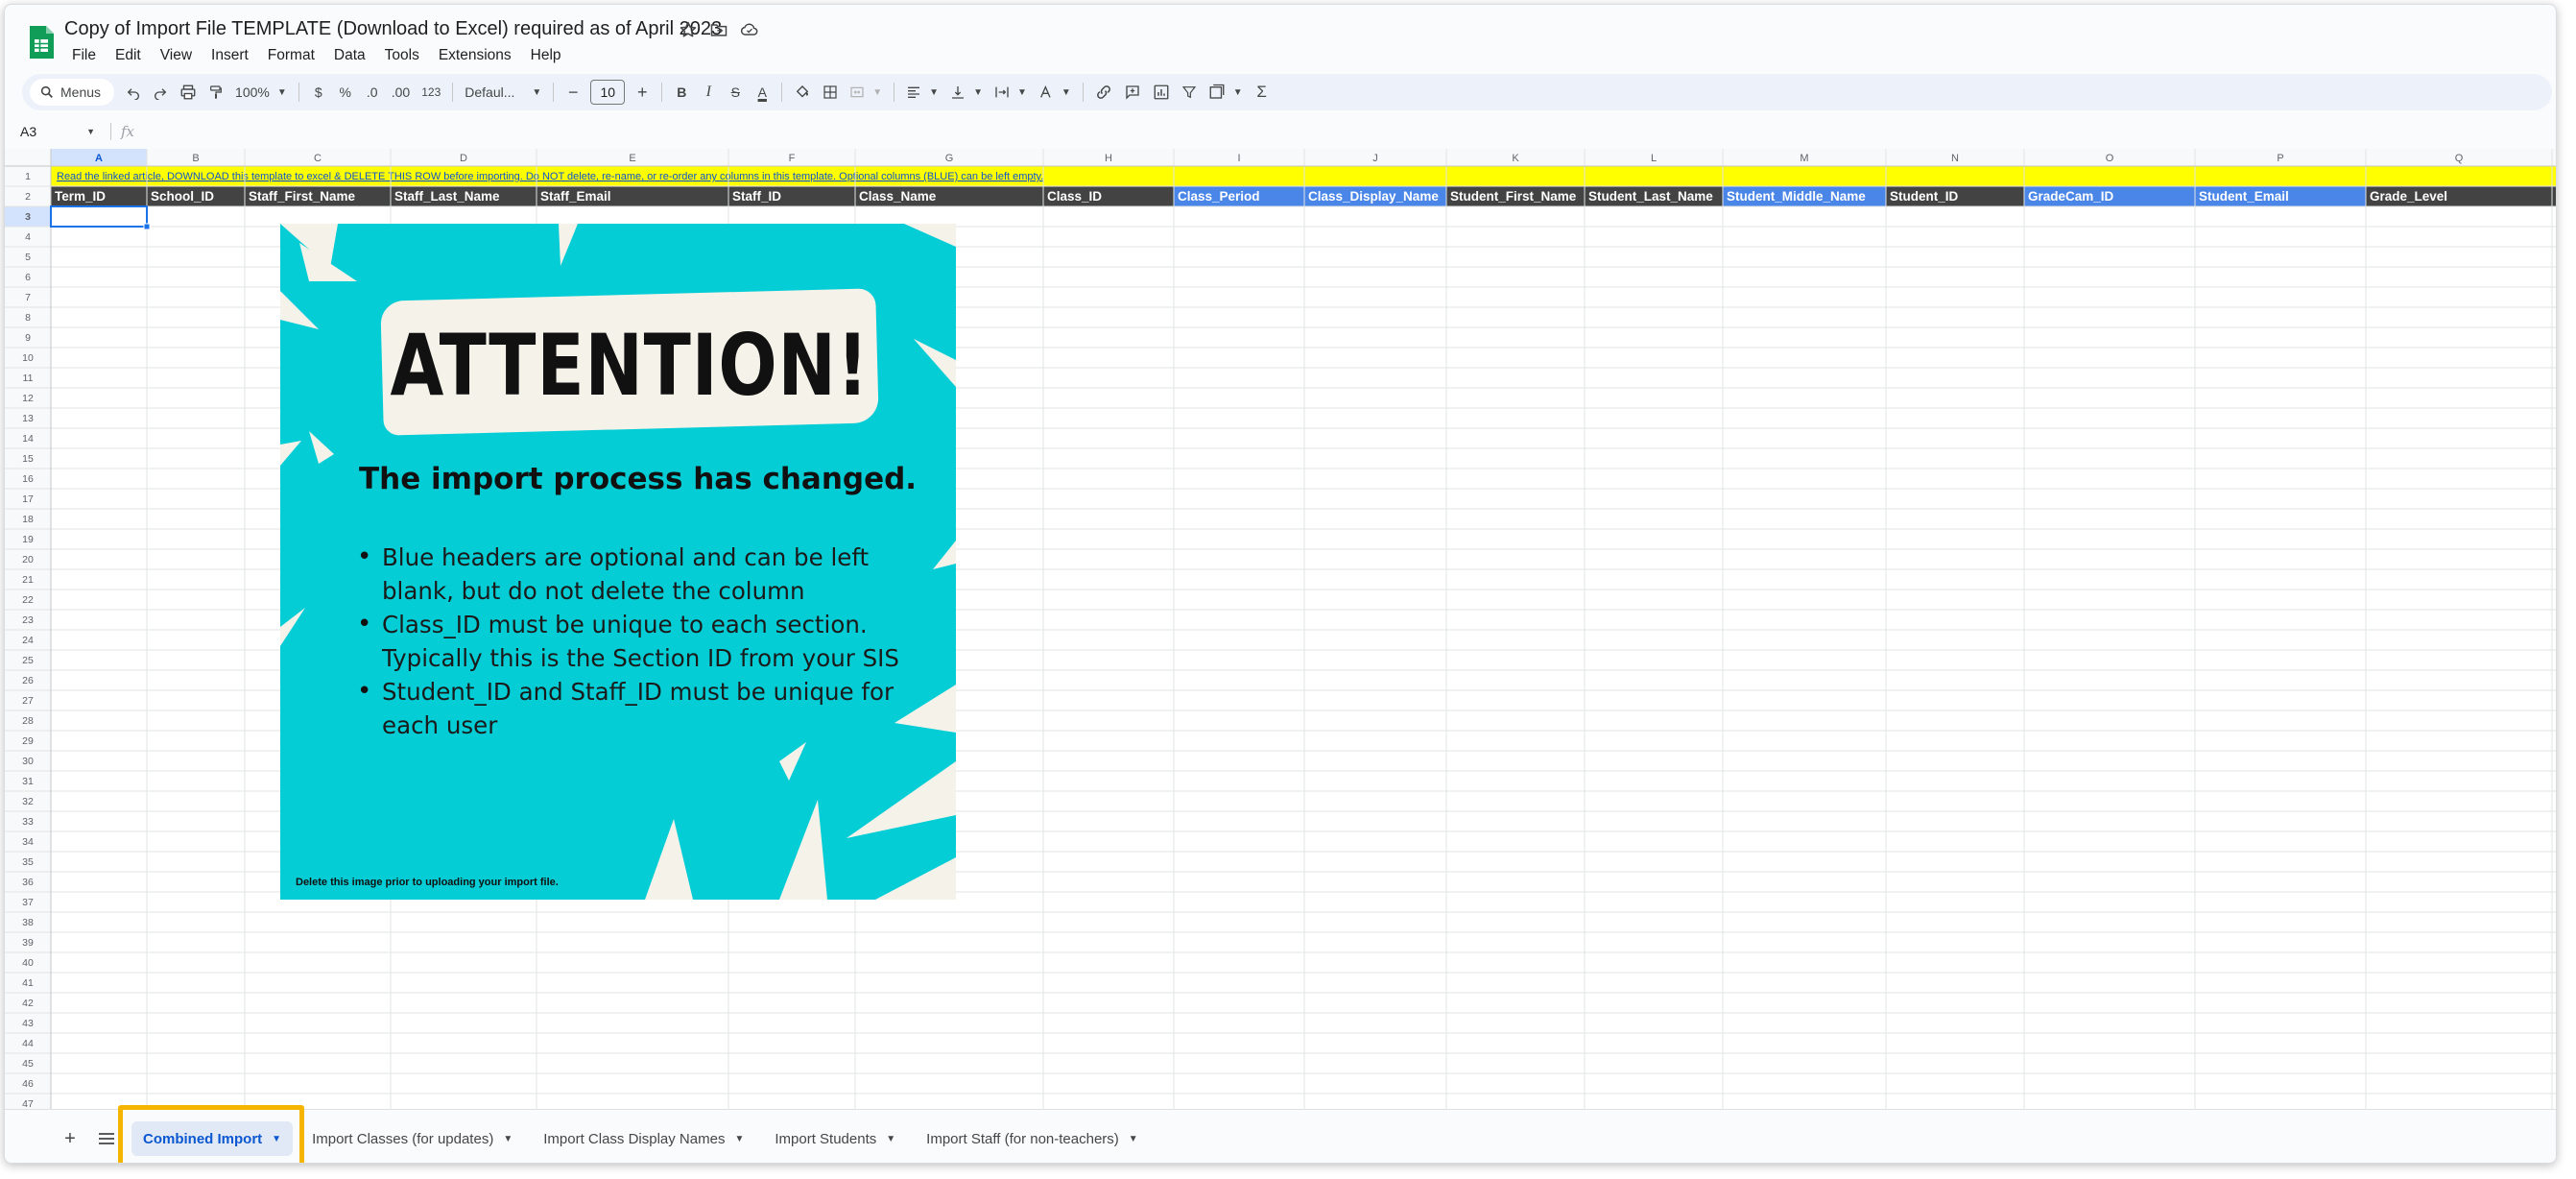 The height and width of the screenshot is (1179, 2576). Describe the element at coordinates (28, 761) in the screenshot. I see `row-number: 30` at that location.